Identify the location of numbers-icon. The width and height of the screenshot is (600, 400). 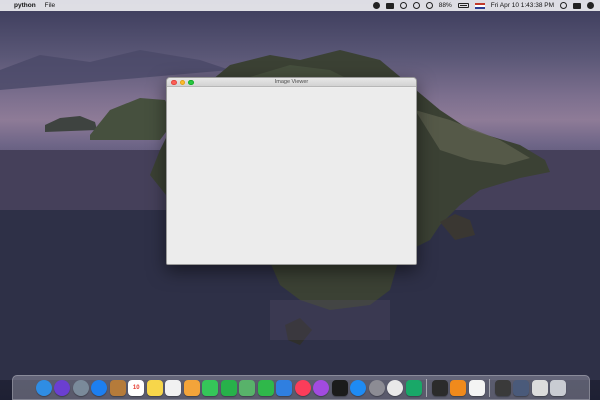
(265, 387).